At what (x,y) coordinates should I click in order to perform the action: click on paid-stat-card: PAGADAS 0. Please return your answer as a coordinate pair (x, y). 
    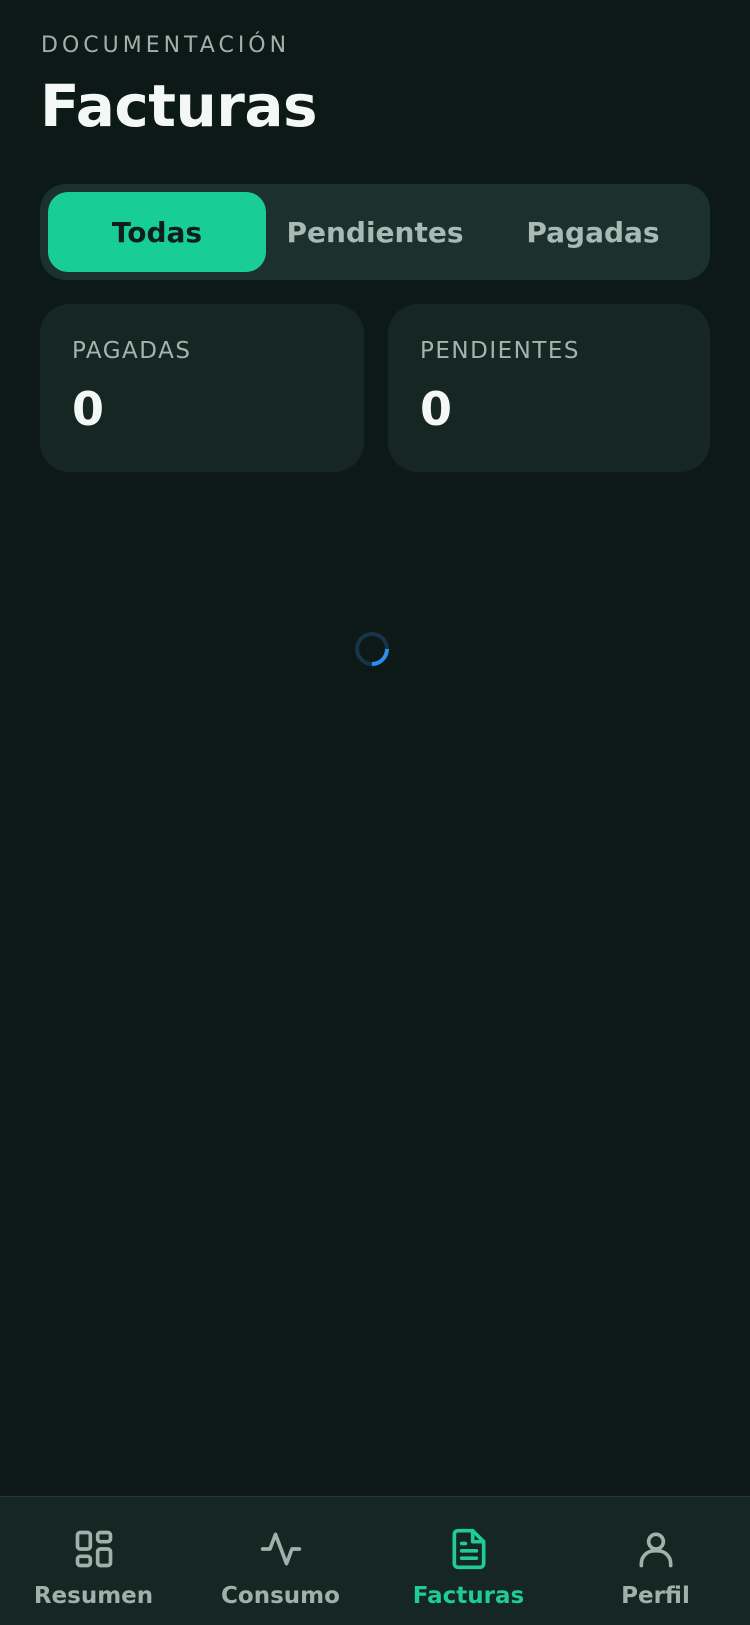
    Looking at the image, I should click on (202, 388).